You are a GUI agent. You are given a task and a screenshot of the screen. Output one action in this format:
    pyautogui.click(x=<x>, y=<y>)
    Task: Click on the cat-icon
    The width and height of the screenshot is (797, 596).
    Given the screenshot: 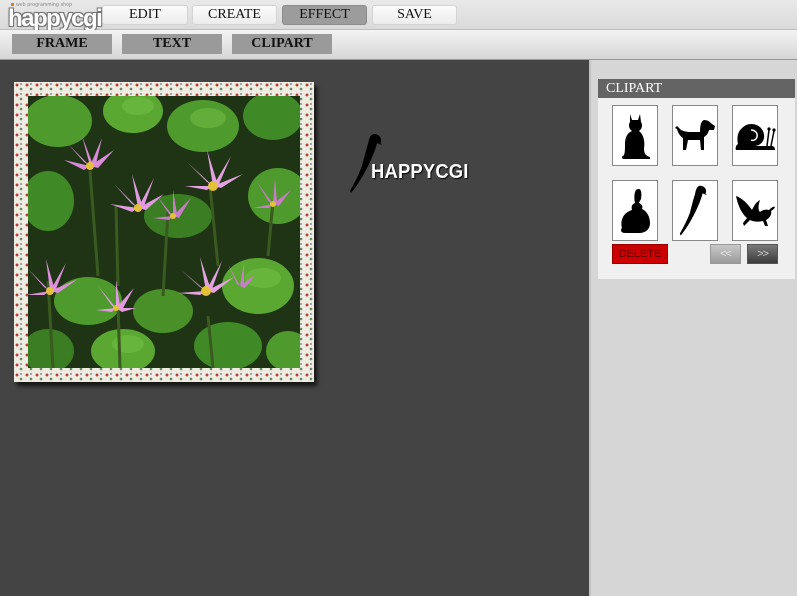 What is the action you would take?
    pyautogui.click(x=635, y=136)
    